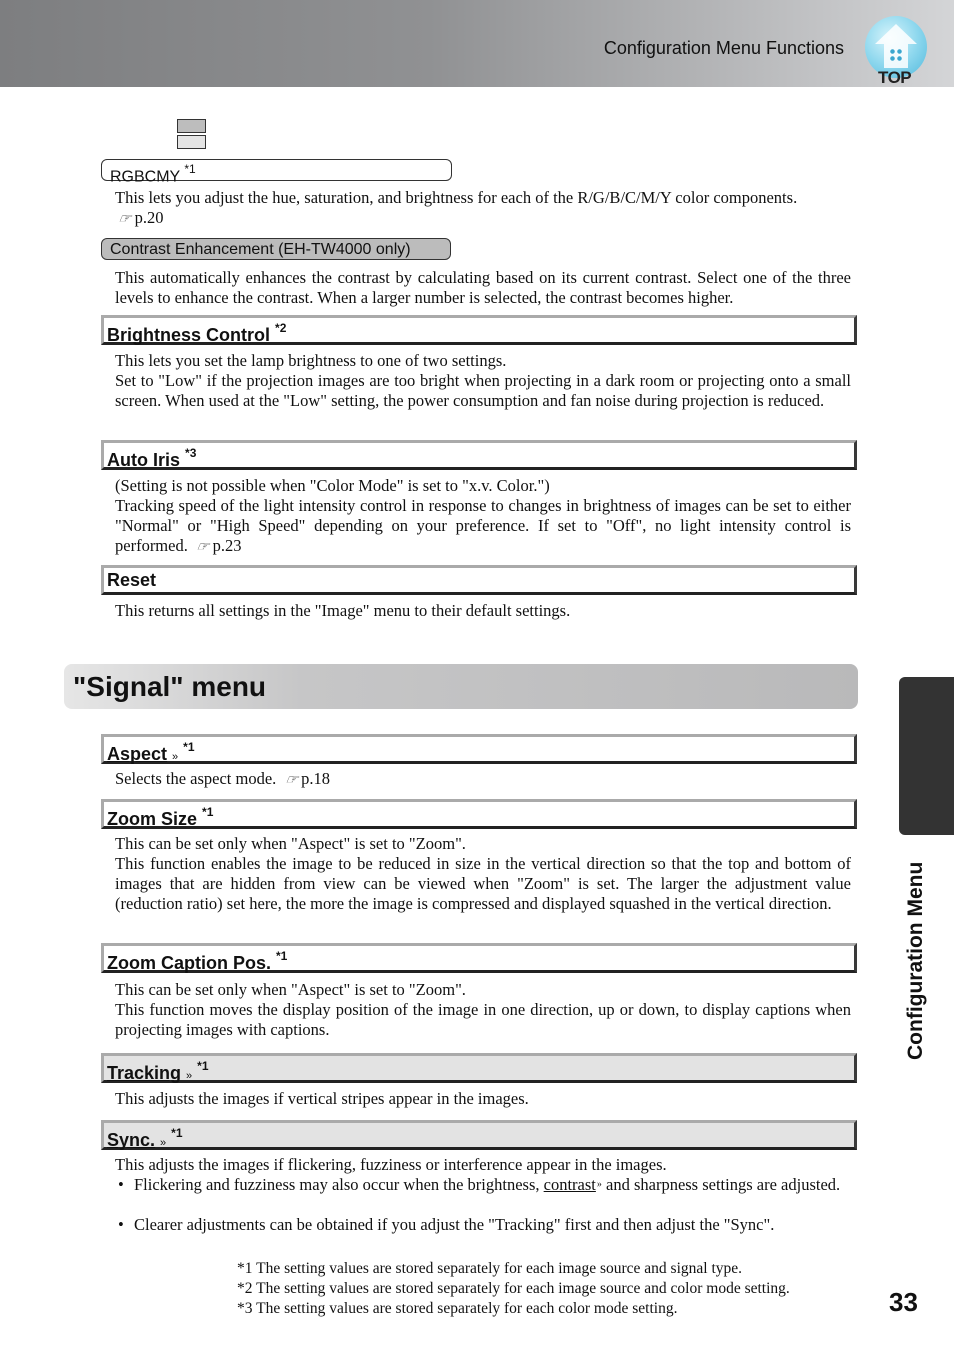 Image resolution: width=954 pixels, height=1350 pixels. I want to click on glossary-link-tracking: Tracking, so click(144, 1073).